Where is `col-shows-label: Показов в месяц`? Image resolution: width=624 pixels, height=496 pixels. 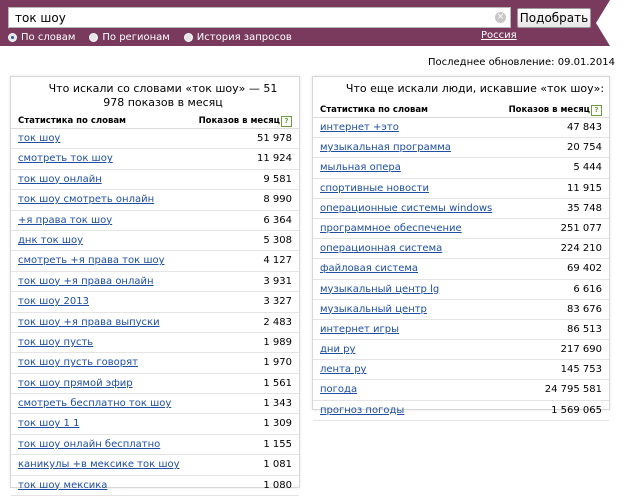
col-shows-label: Показов в месяц is located at coordinates (549, 110).